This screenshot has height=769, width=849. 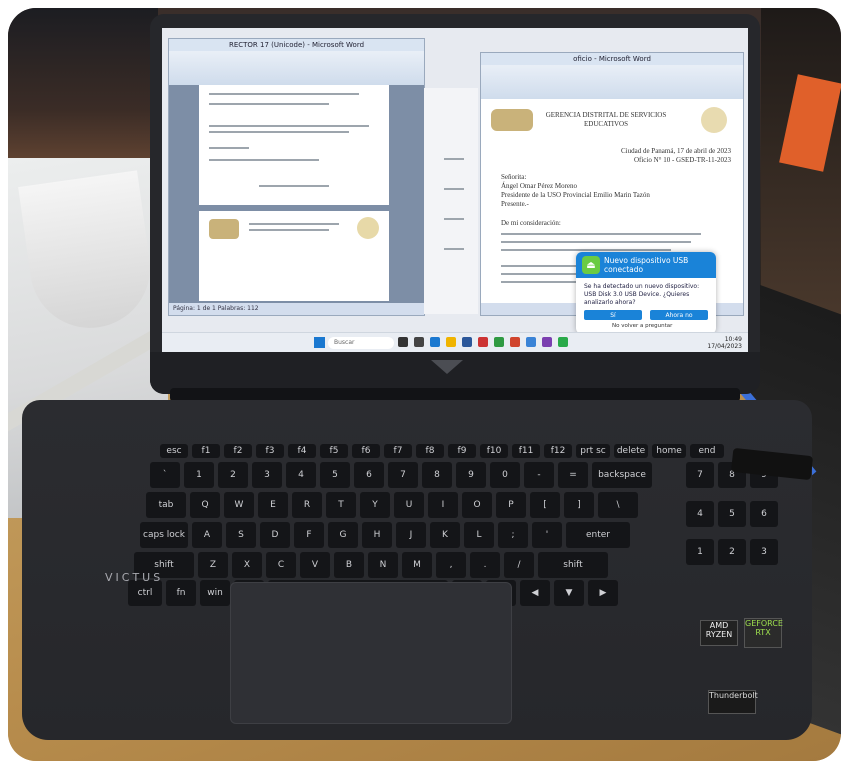 I want to click on key: esc, so click(x=174, y=451).